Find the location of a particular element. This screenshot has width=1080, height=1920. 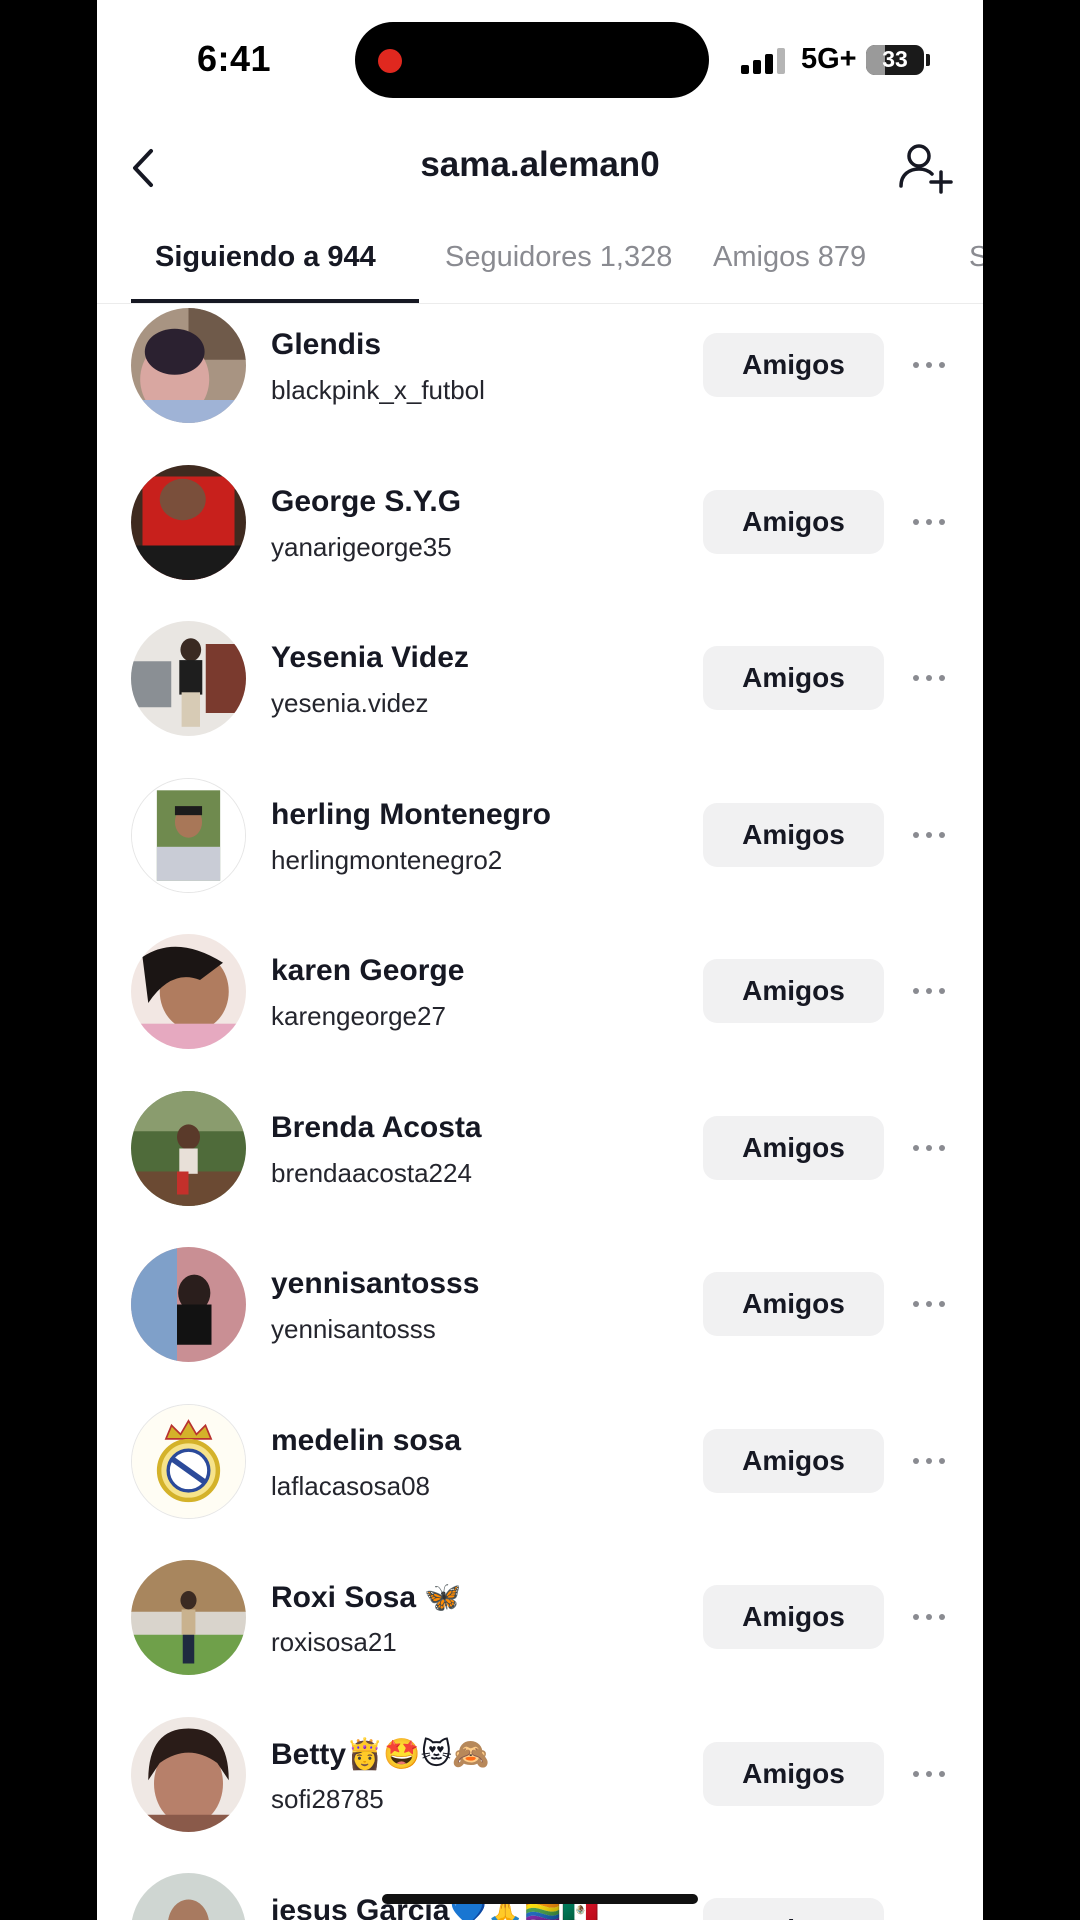

user-name: Roxi Sosa 🦋 is located at coordinates (366, 1597).